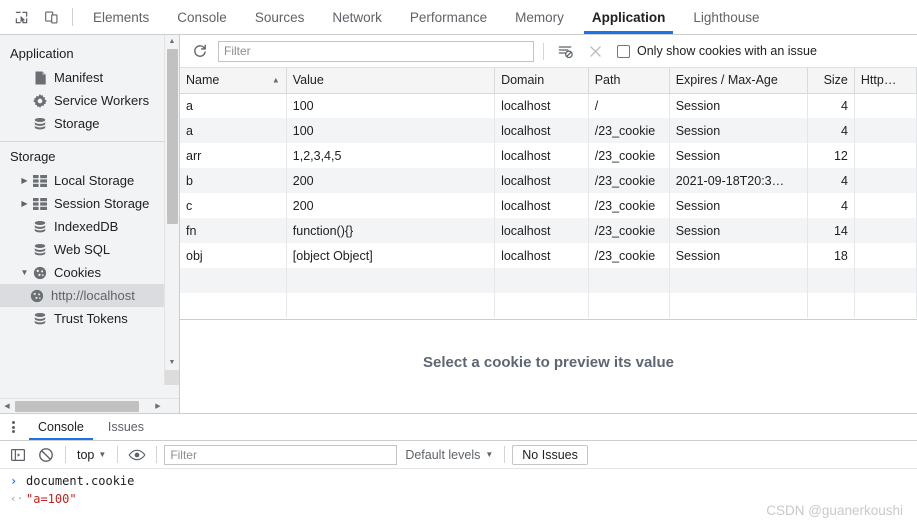 Image resolution: width=917 pixels, height=526 pixels. Describe the element at coordinates (376, 51) in the screenshot. I see `cookies-filter-input` at that location.